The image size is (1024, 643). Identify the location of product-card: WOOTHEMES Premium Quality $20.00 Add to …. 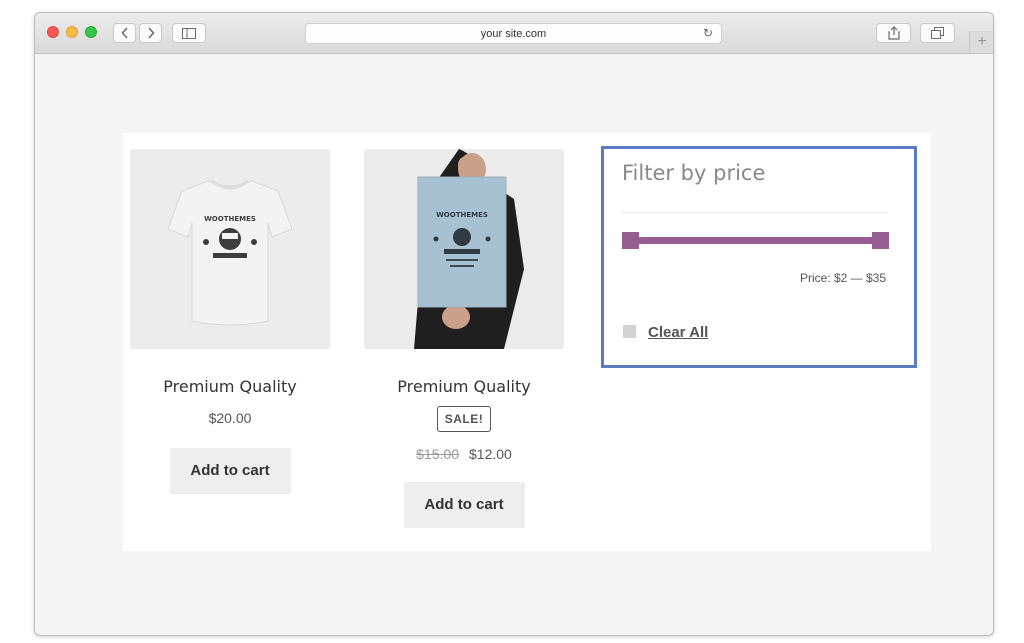
(230, 321).